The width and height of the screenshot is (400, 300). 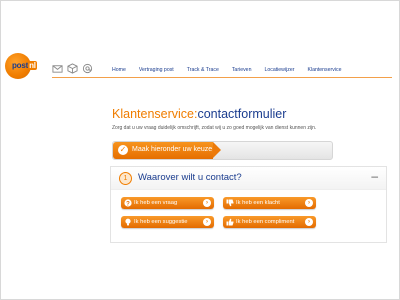 I want to click on option-suggestie-button: Ik heb een suggestie ›, so click(x=167, y=222).